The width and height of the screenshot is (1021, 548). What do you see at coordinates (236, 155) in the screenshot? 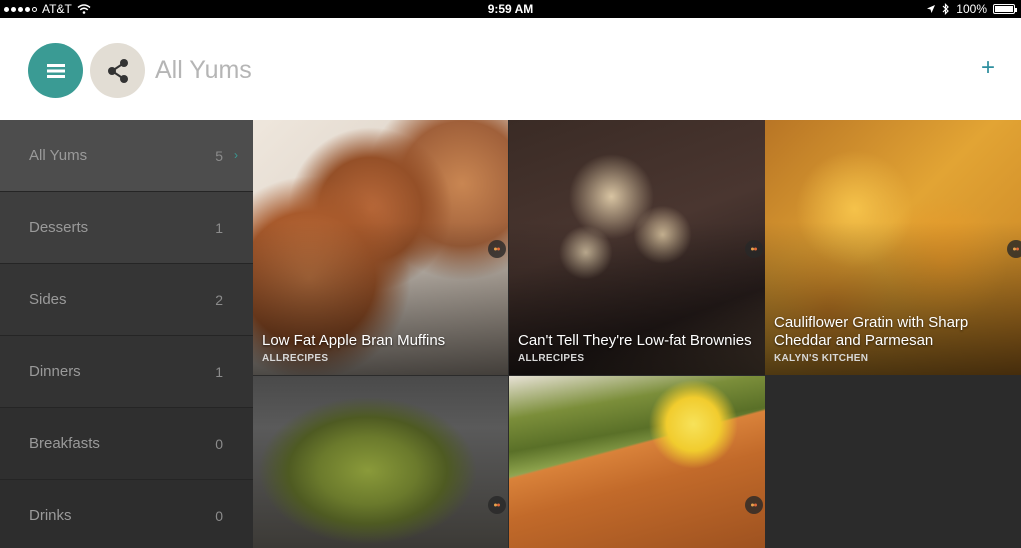
I see `chevron-right-icon: ›` at bounding box center [236, 155].